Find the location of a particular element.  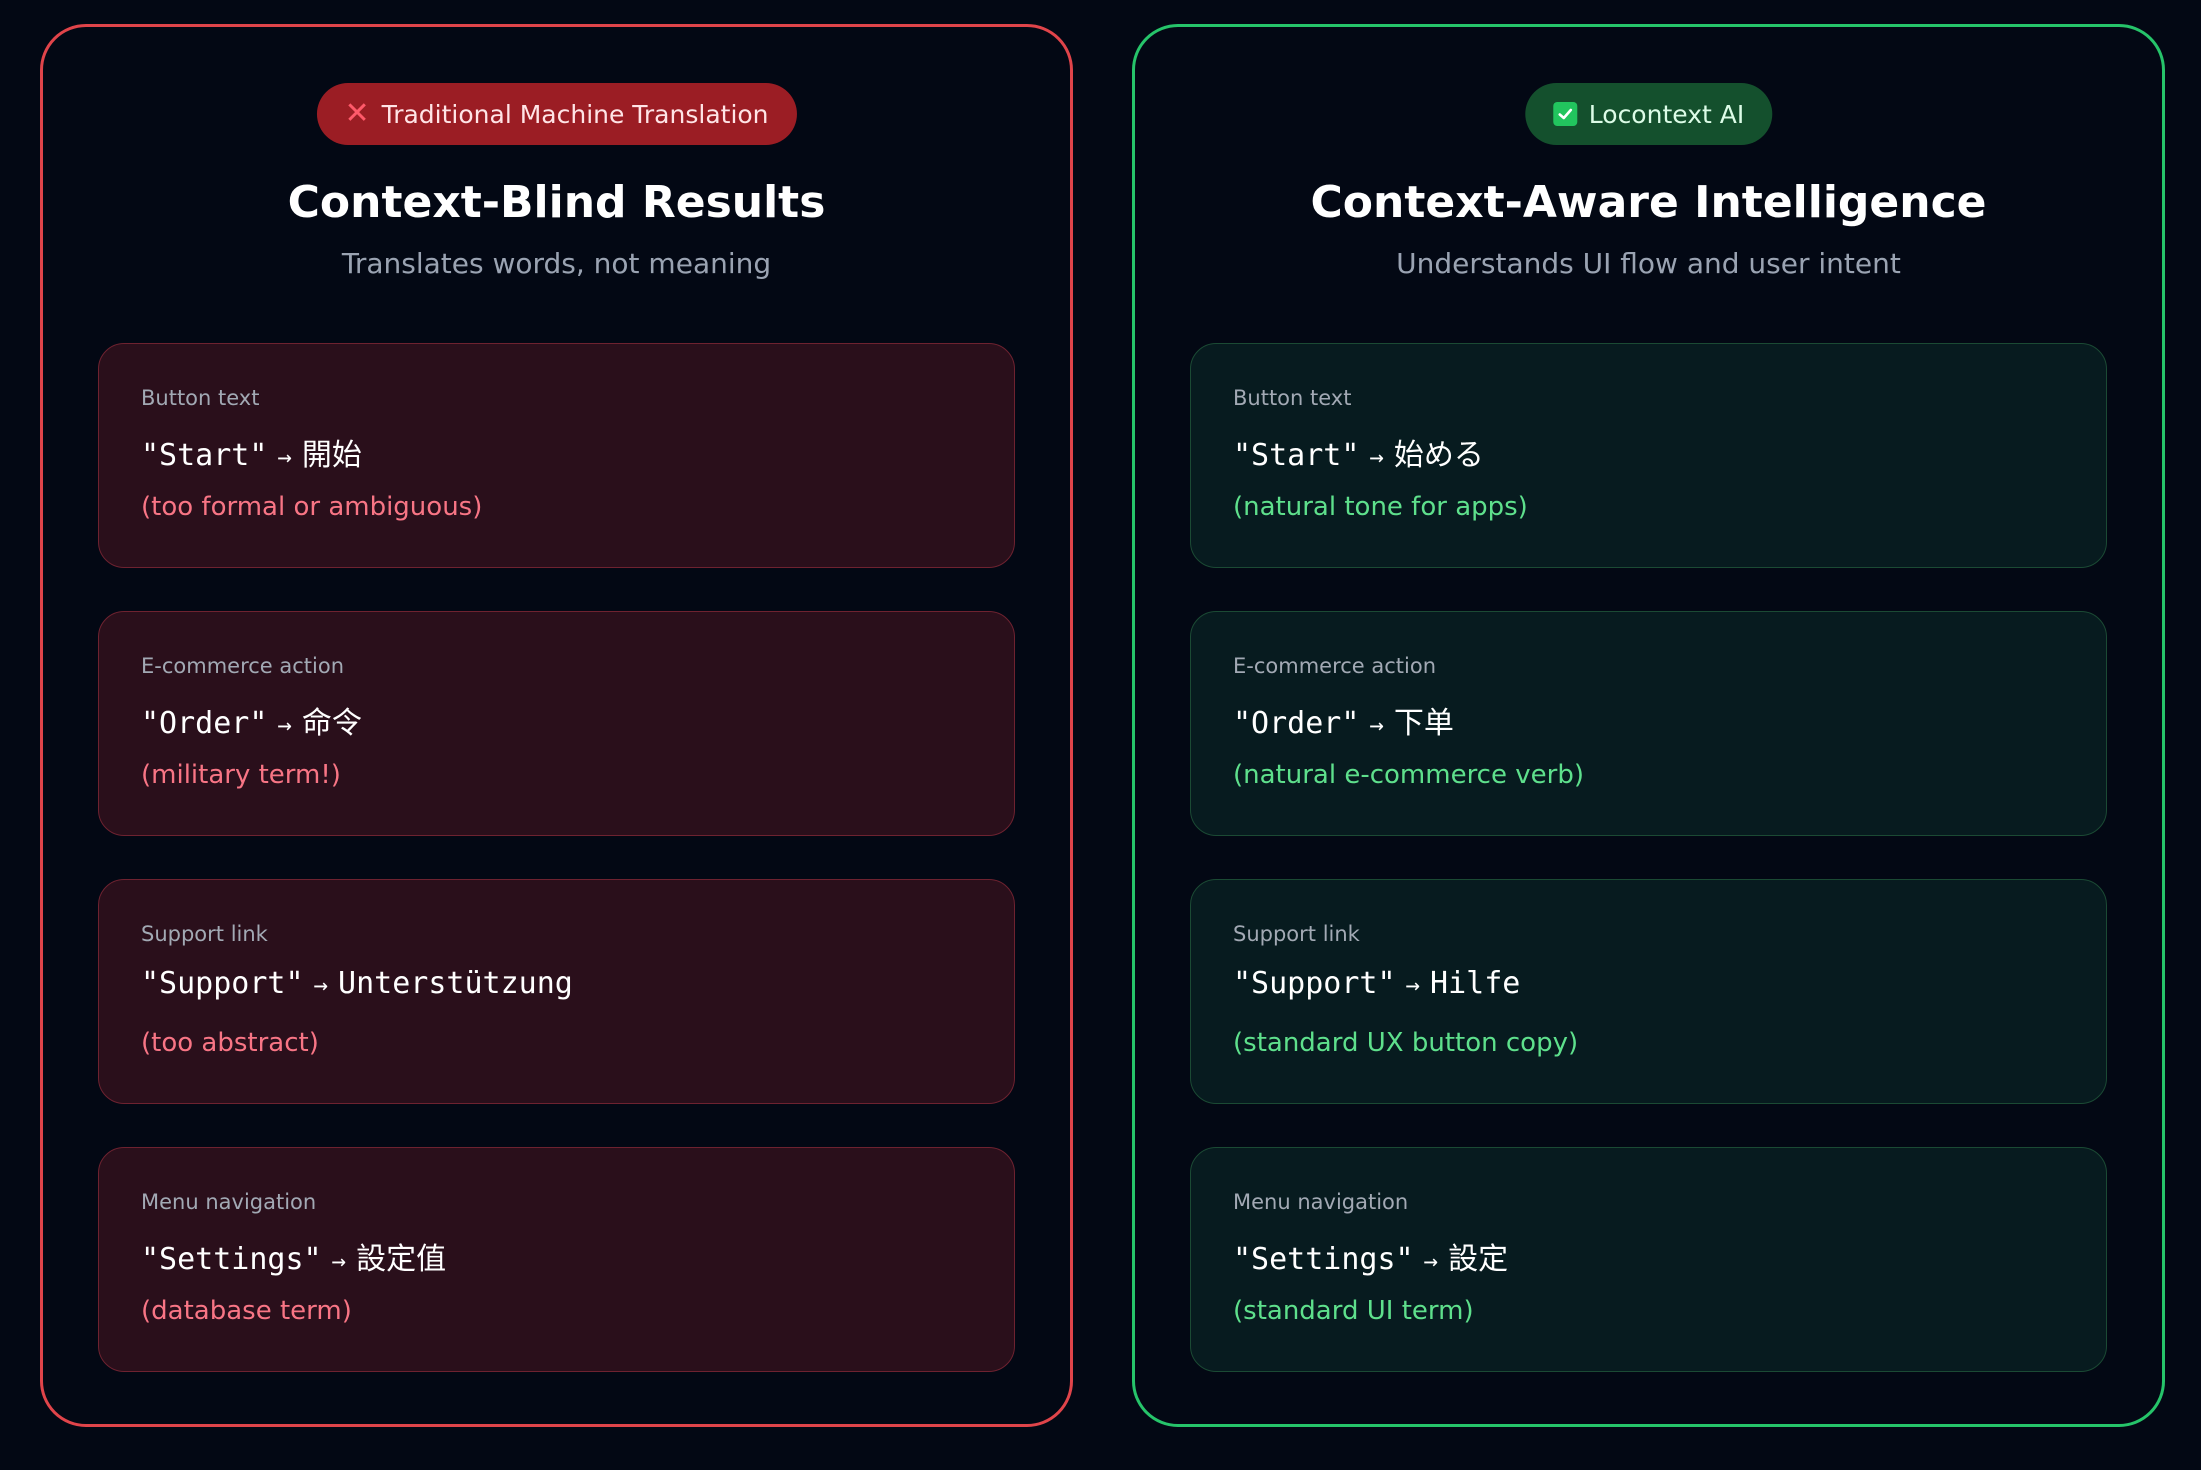

x-mark-icon: ✕ is located at coordinates (357, 113).